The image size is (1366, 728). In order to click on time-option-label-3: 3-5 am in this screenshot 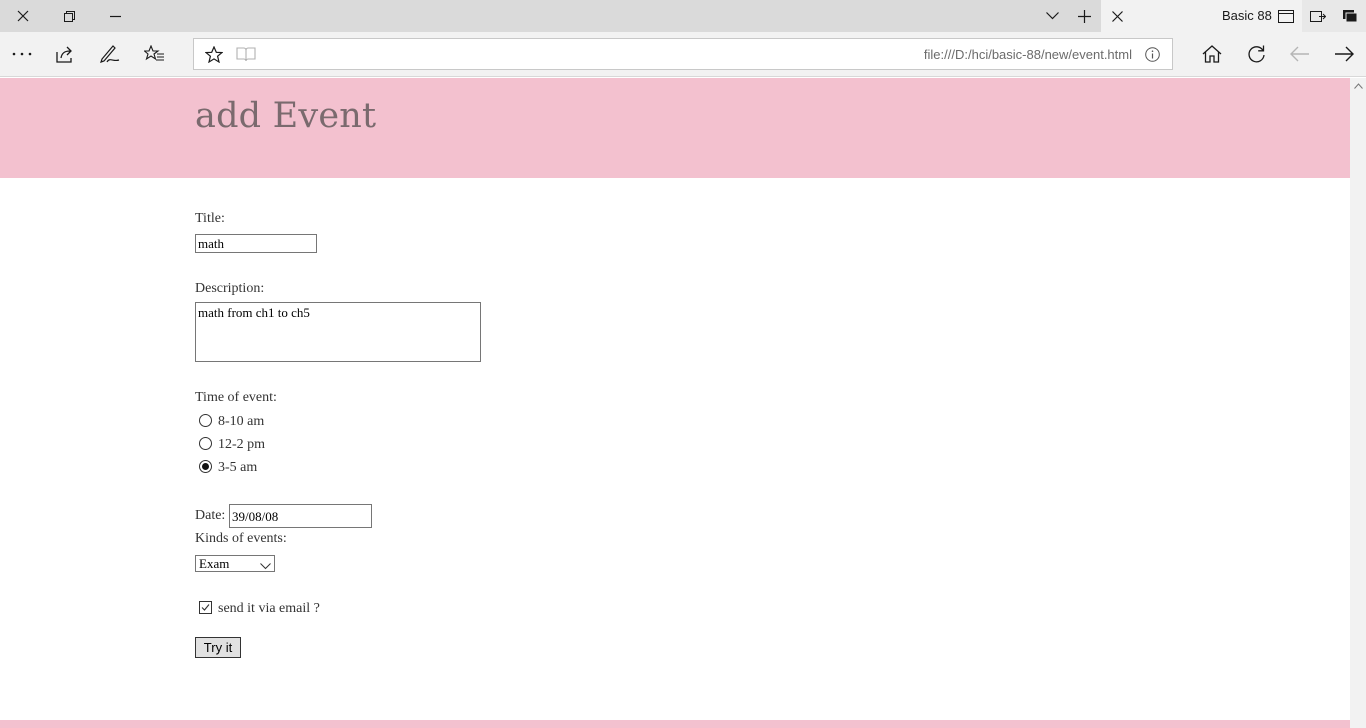, I will do `click(238, 467)`.